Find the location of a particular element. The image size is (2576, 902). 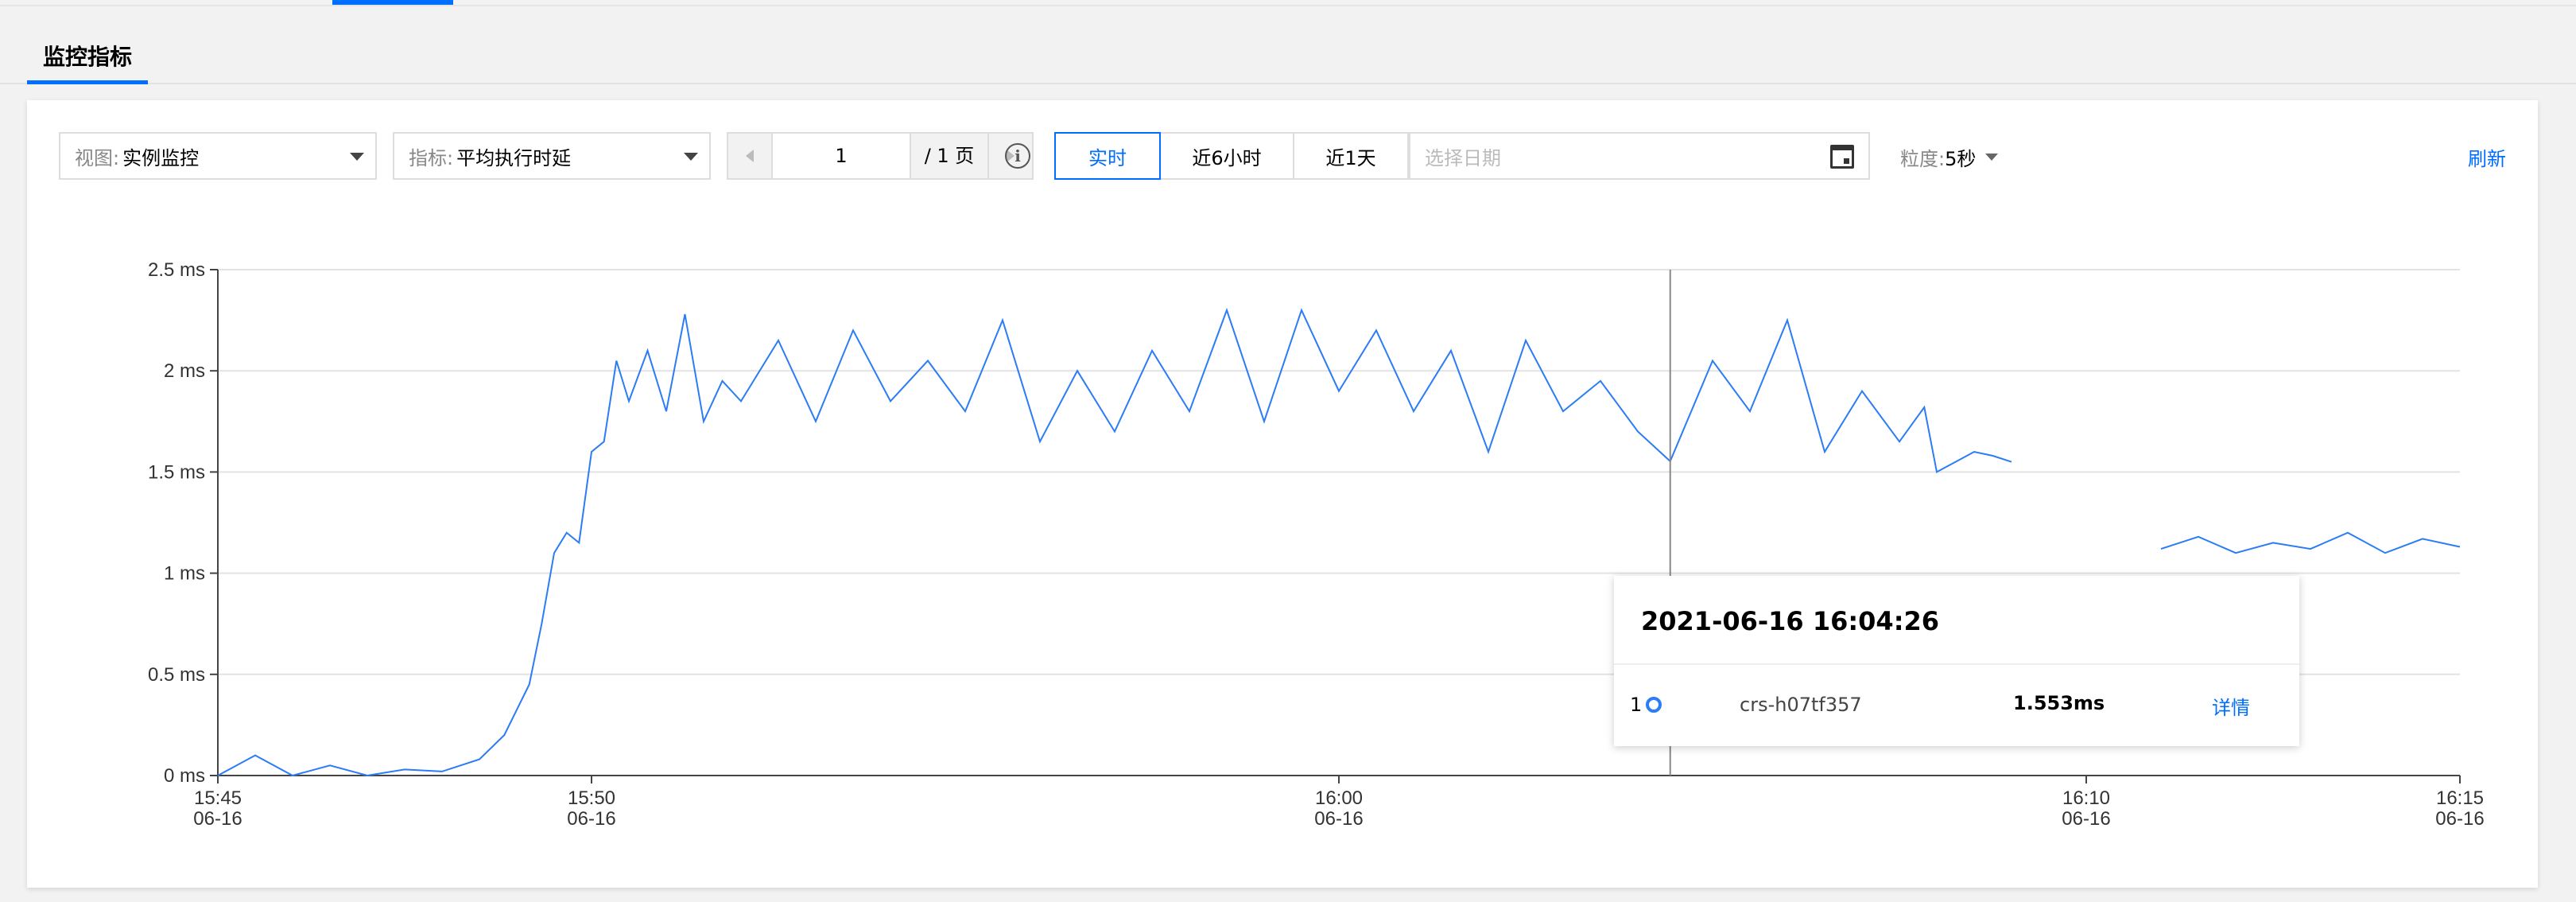

x-tick-label: 16:15 is located at coordinates (2460, 798).